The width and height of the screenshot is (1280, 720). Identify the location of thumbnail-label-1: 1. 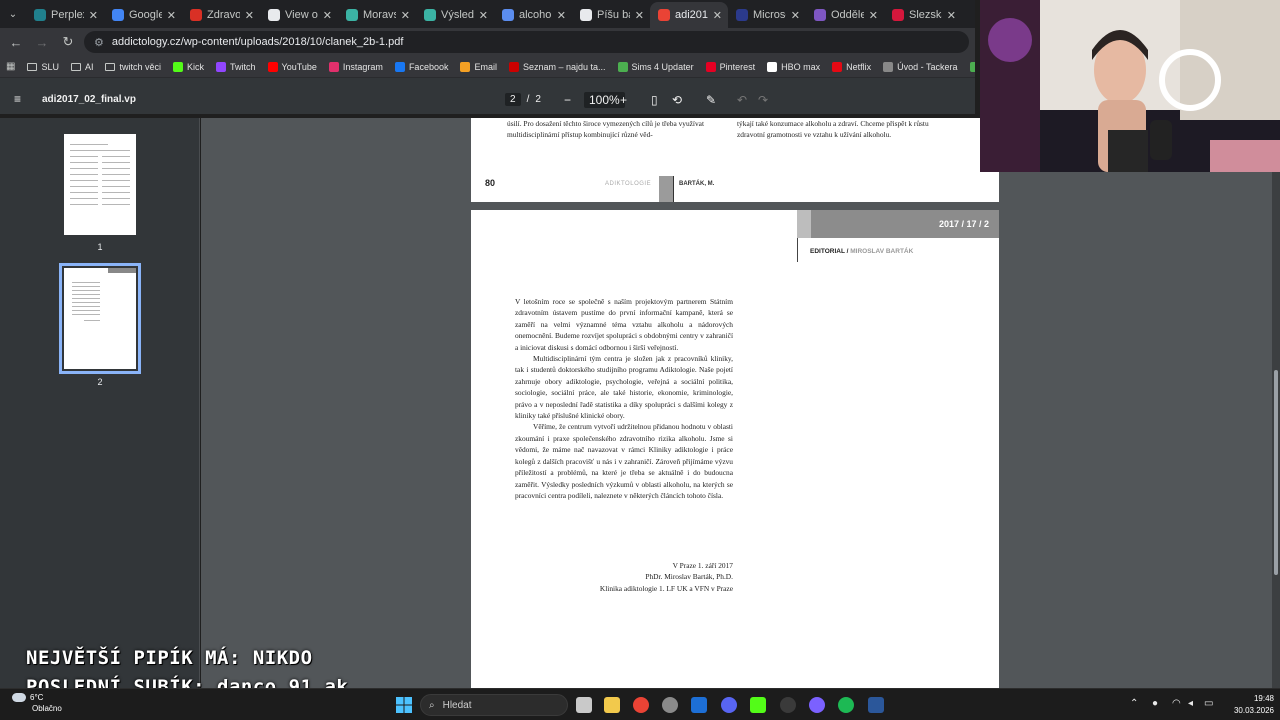
(100, 247).